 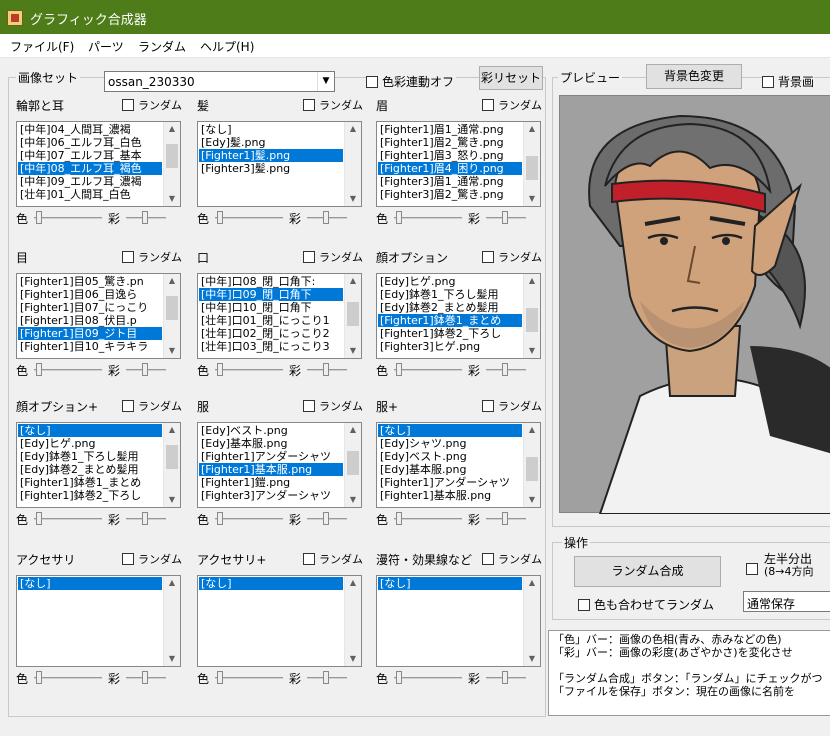 I want to click on list-item: [Fighter1]目06_目逸ら, so click(x=90, y=294).